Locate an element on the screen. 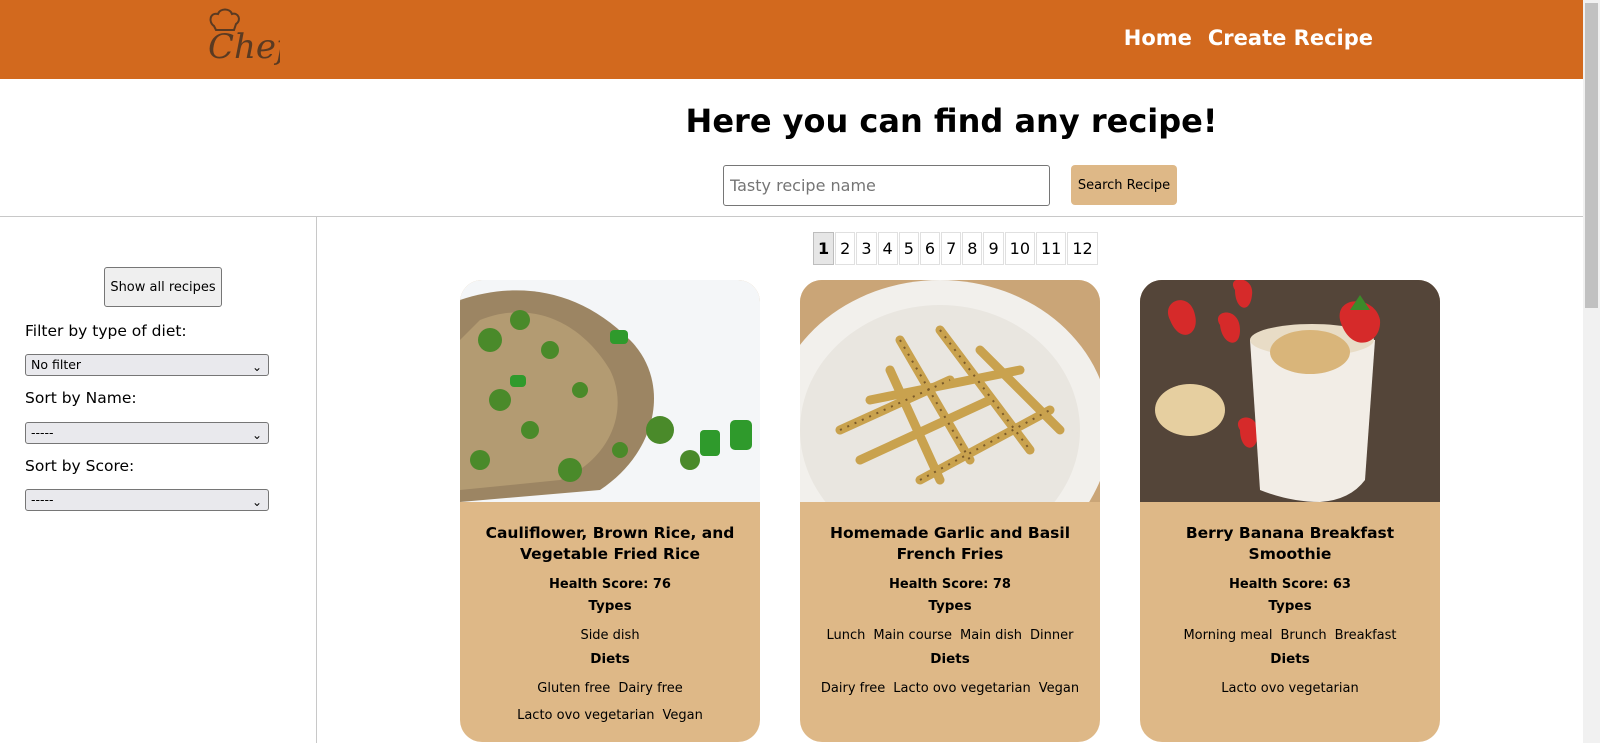  page-button-2: 2 is located at coordinates (845, 248).